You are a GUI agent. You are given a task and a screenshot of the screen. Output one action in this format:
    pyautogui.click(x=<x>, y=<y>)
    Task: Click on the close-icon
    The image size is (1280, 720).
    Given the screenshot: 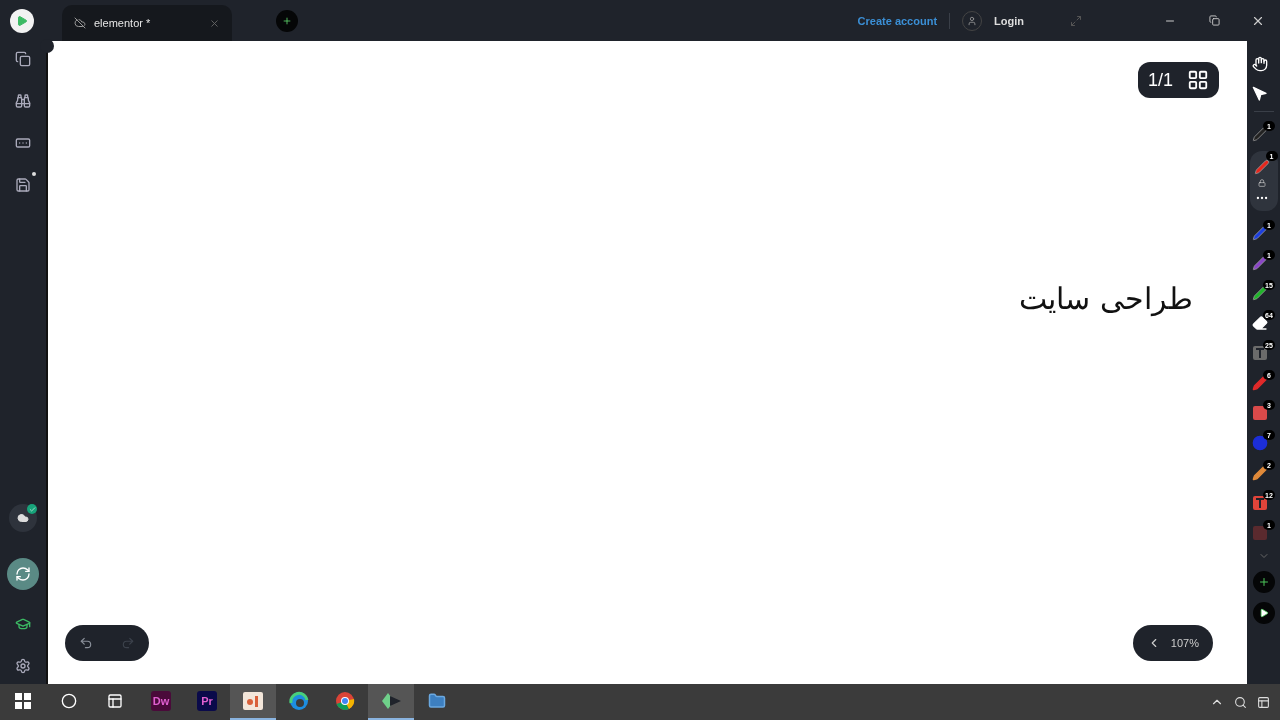 What is the action you would take?
    pyautogui.click(x=214, y=23)
    